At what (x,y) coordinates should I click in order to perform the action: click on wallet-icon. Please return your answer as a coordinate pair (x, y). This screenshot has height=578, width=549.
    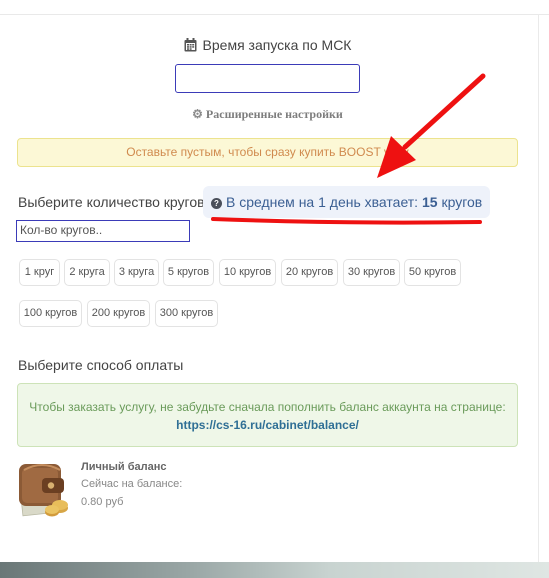
    Looking at the image, I should click on (44, 488).